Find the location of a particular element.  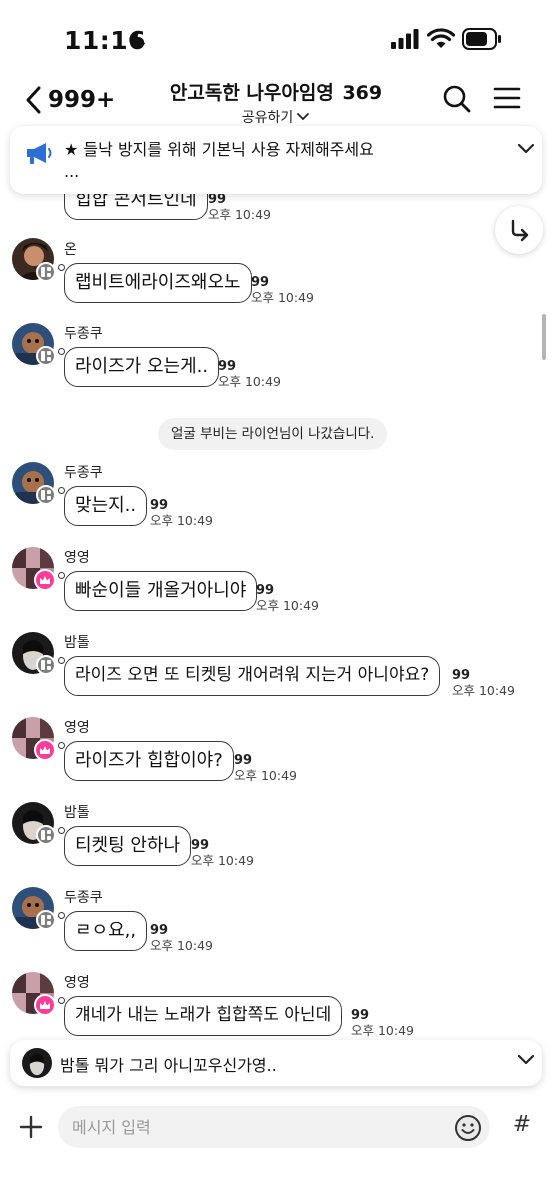

message-bubble: 티켓팅 안하나 is located at coordinates (128, 846).